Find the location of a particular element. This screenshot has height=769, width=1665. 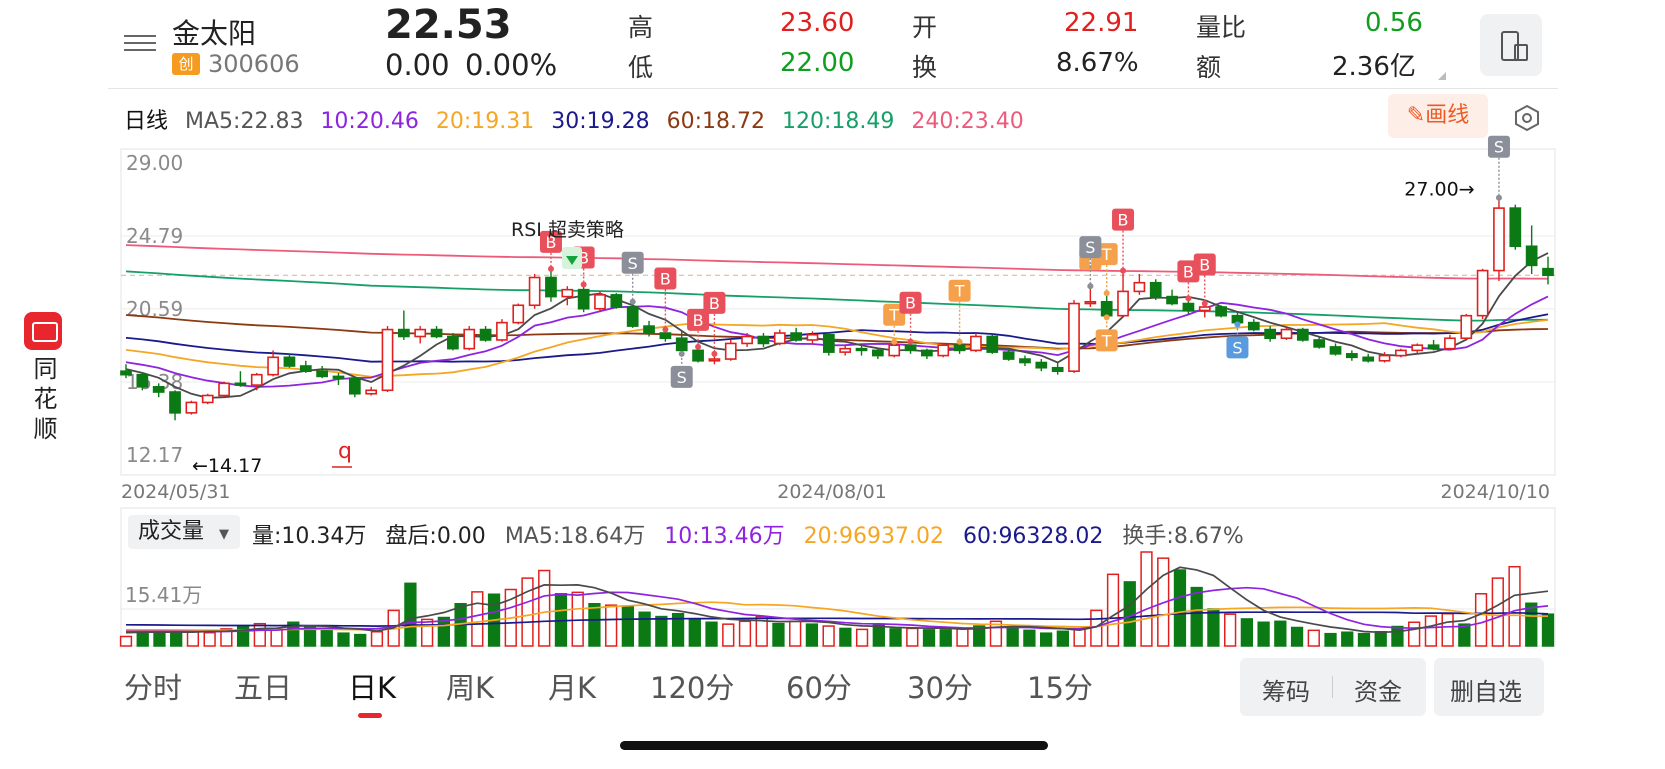

tab-2: 五日 is located at coordinates (263, 686).